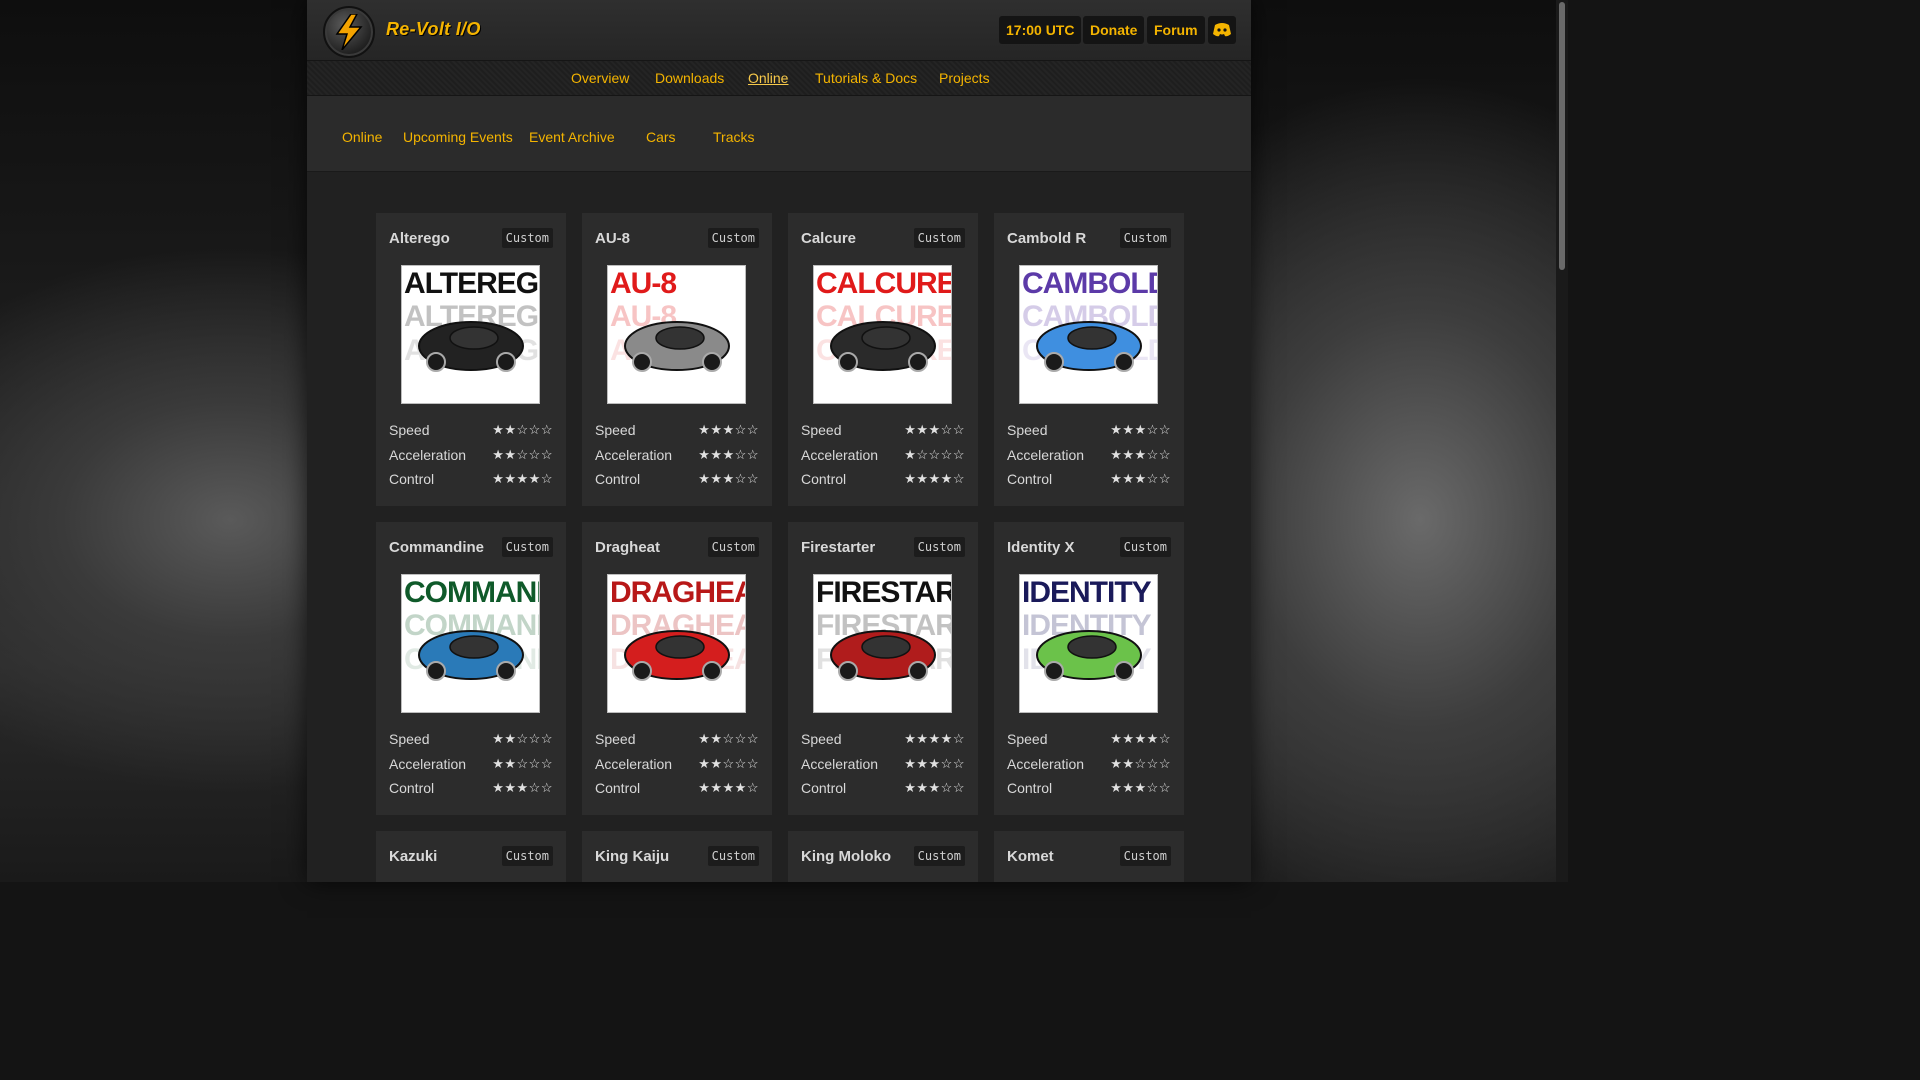 Image resolution: width=1920 pixels, height=1080 pixels. I want to click on lightning-logo-icon, so click(349, 32).